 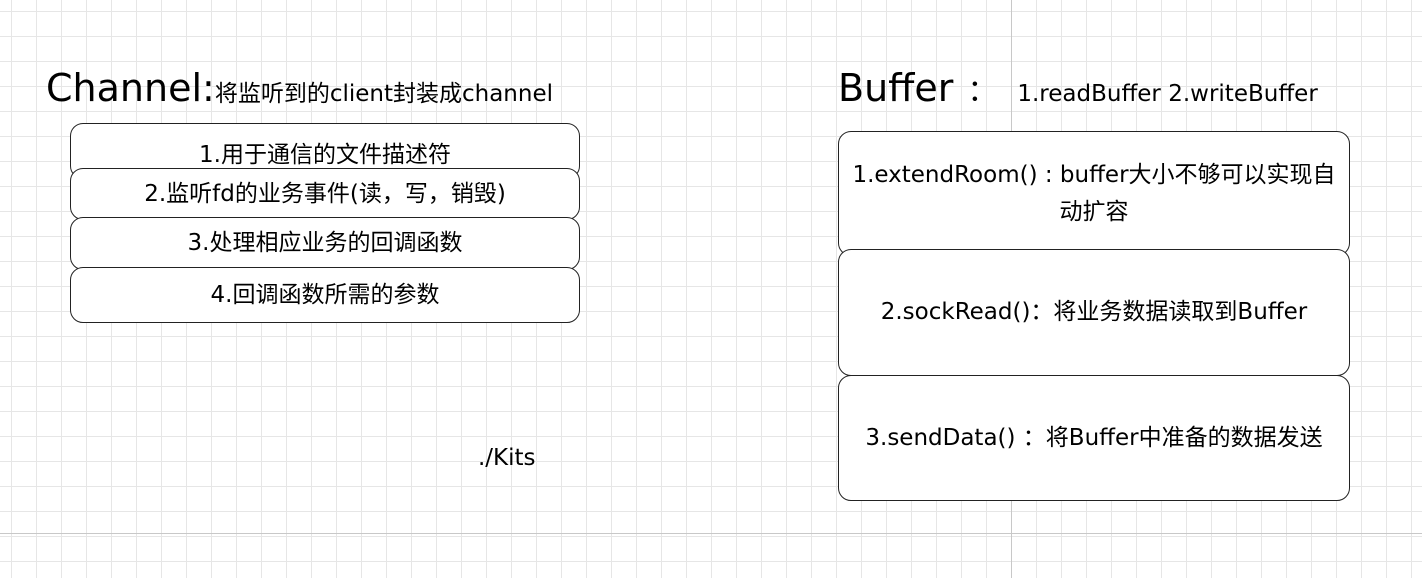 I want to click on channel-item-label: 2.监听fd的业务事件(读，写，销毁), so click(x=325, y=193).